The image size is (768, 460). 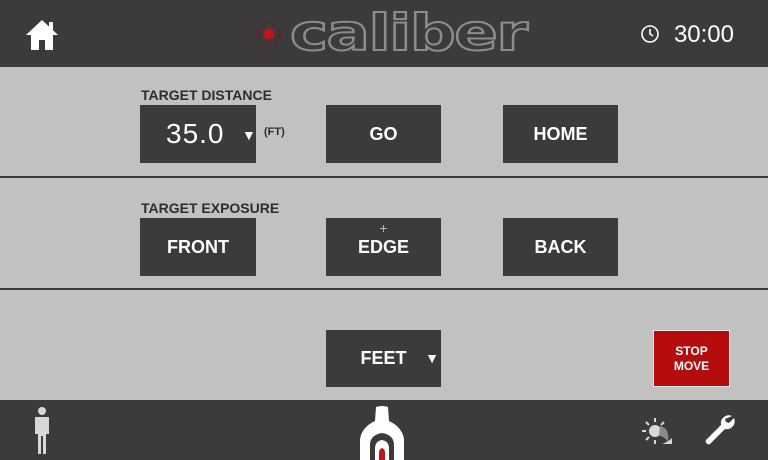 I want to click on edge-button-label: EDGE, so click(x=383, y=246).